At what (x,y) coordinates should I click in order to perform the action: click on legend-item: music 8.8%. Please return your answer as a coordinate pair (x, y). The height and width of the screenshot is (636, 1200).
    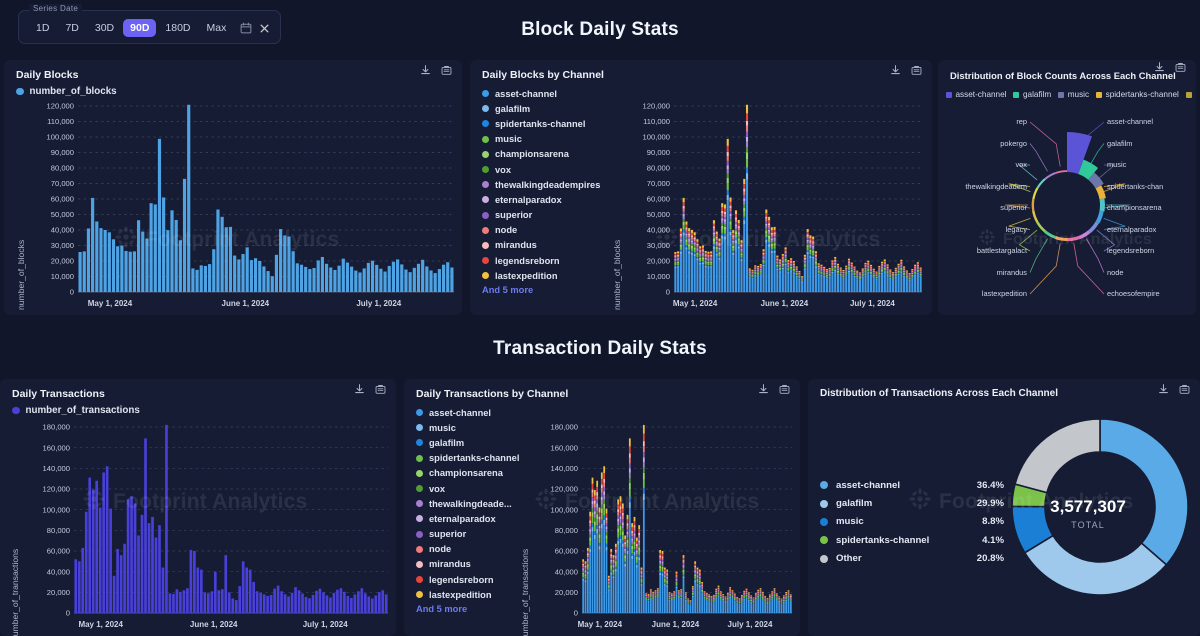
    Looking at the image, I should click on (912, 522).